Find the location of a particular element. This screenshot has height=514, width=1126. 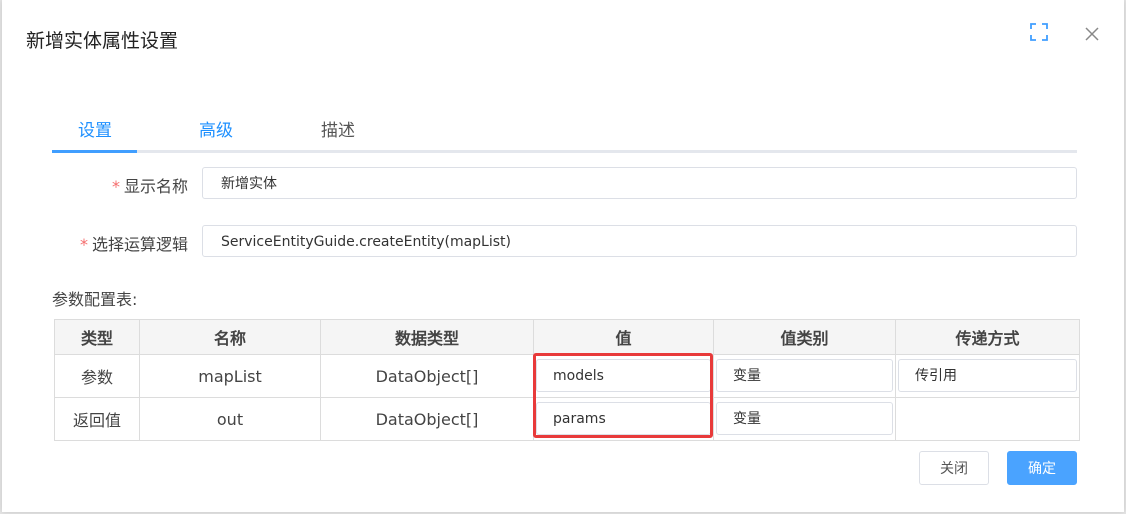

column-header: 名称 is located at coordinates (230, 337).